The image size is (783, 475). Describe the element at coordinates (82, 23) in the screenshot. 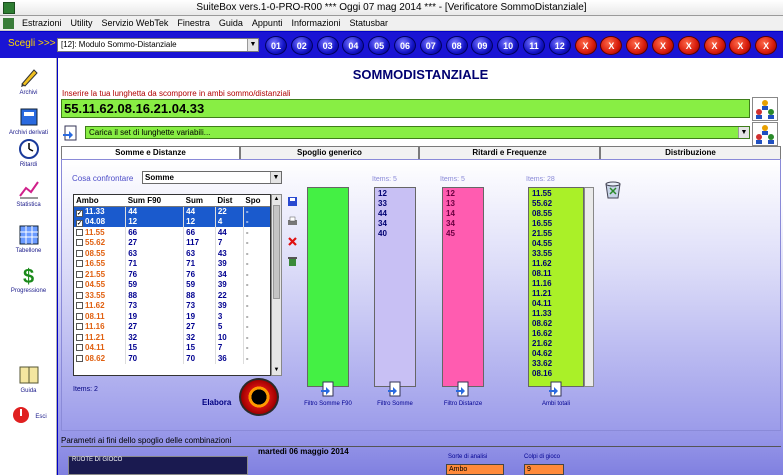

I see `menu-item-1: Utility` at that location.